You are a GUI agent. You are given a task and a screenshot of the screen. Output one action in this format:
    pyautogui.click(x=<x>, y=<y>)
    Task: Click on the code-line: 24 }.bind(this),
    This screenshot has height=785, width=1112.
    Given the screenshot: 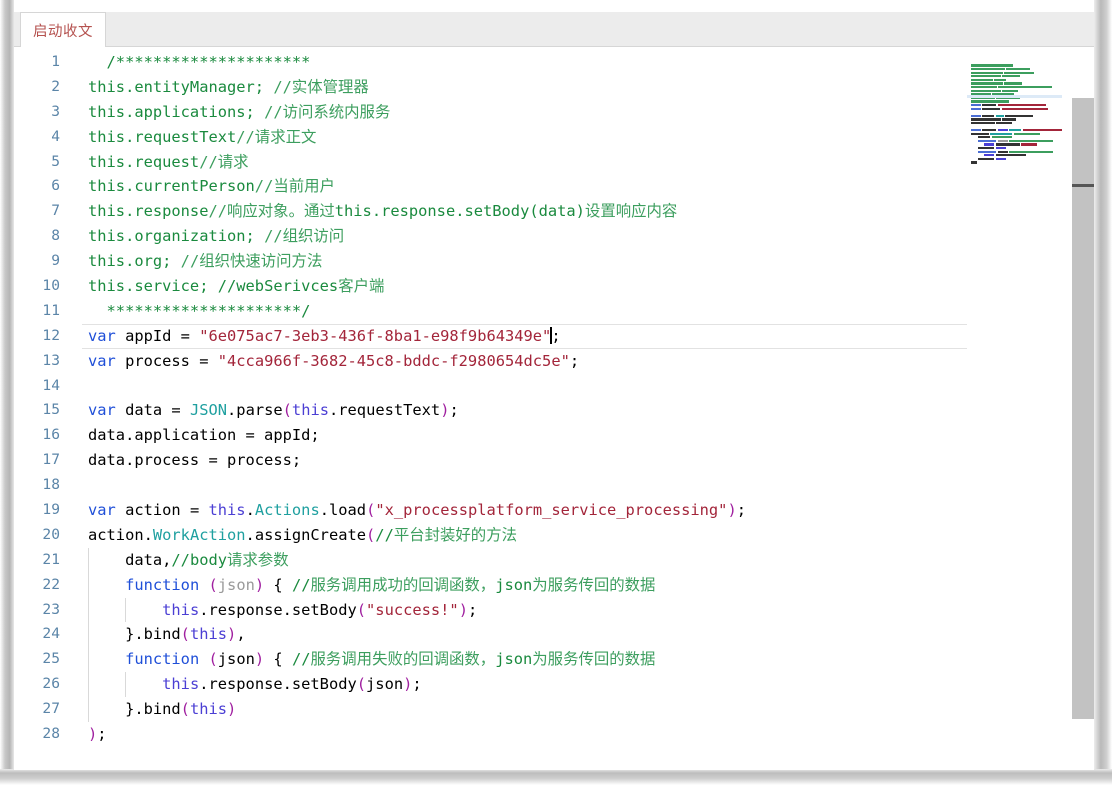 What is the action you would take?
    pyautogui.click(x=554, y=635)
    